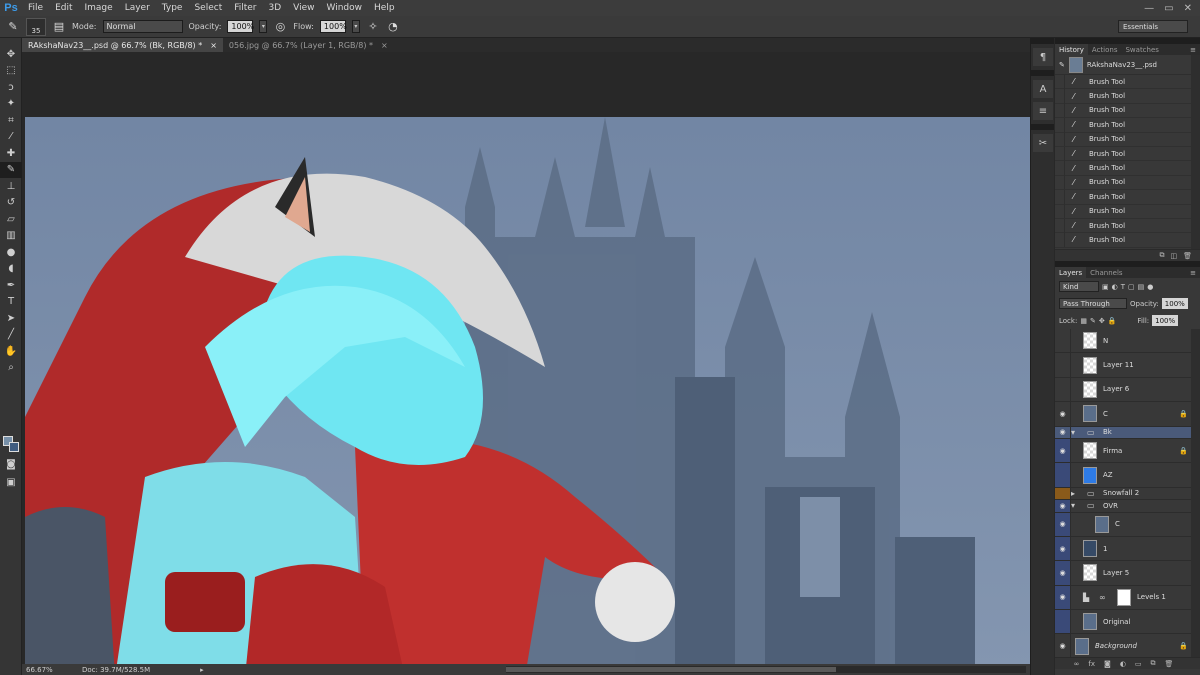 This screenshot has height=675, width=1200. I want to click on horizontal-scrollbar, so click(766, 669).